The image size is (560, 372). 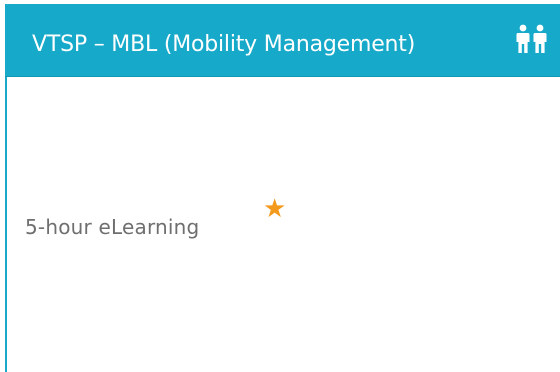 What do you see at coordinates (531, 38) in the screenshot?
I see `people-icon` at bounding box center [531, 38].